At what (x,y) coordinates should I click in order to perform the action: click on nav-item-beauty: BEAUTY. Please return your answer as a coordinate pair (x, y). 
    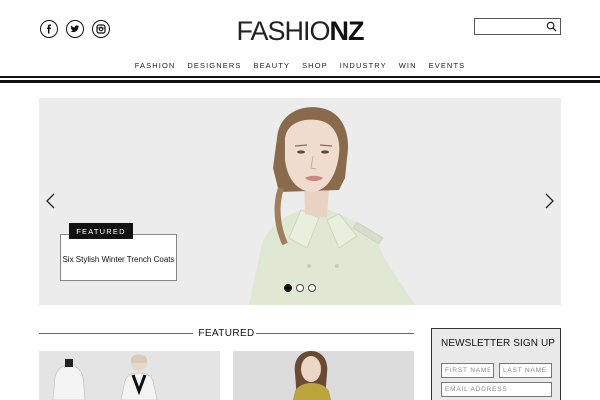
    Looking at the image, I should click on (271, 65).